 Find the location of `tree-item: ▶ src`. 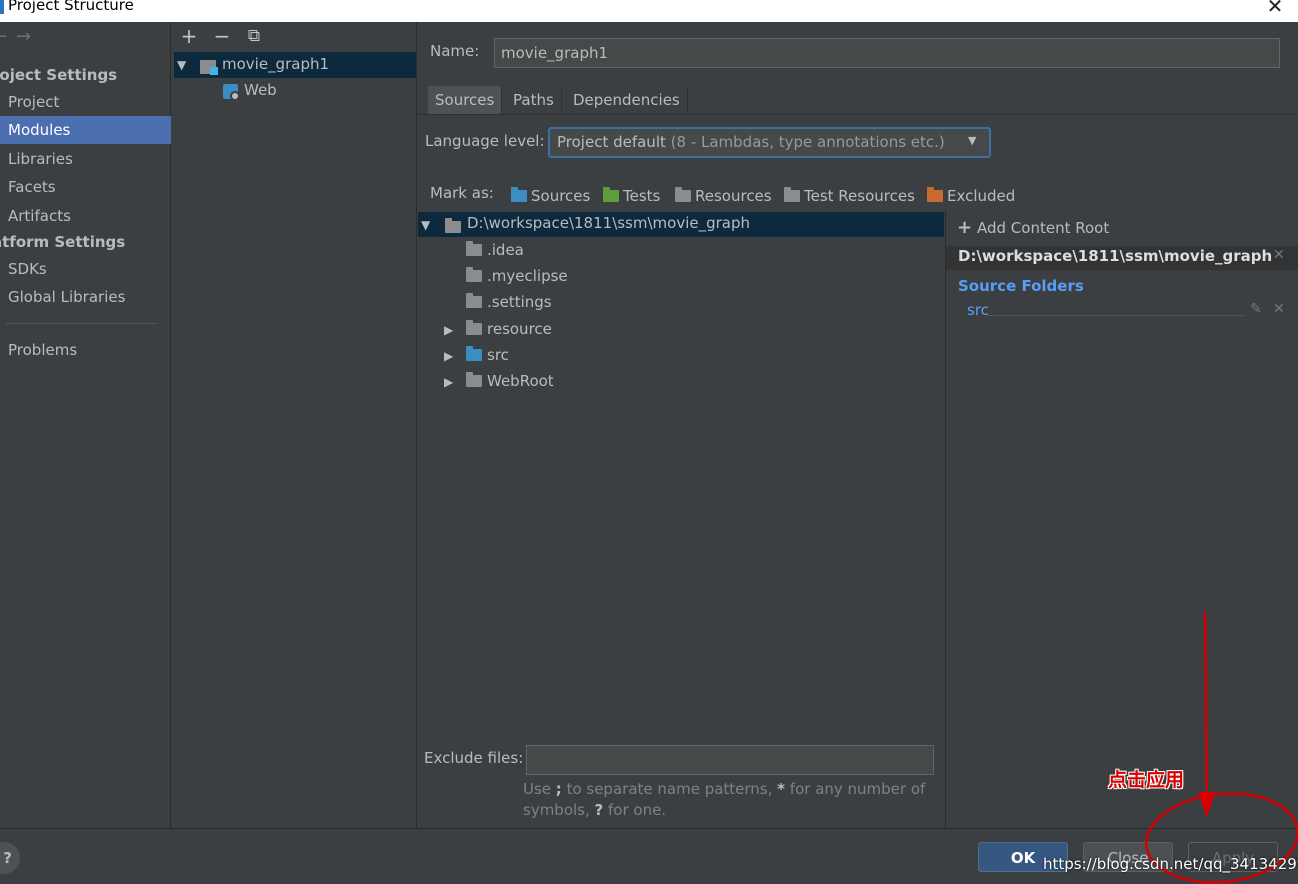

tree-item: ▶ src is located at coordinates (474, 355).